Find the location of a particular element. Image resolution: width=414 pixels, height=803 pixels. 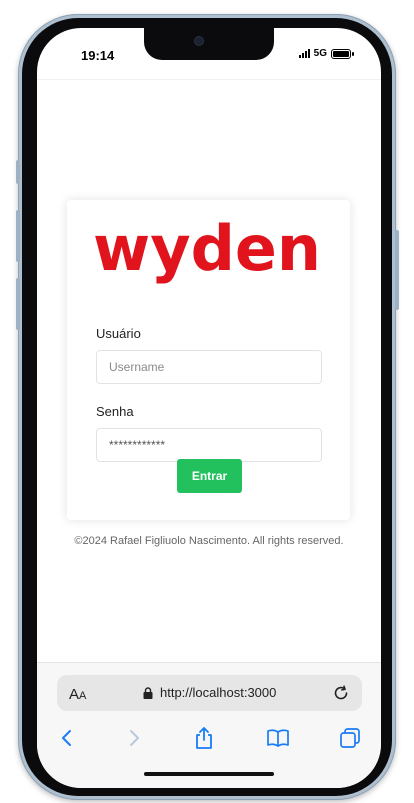

wyden-logo: wyden is located at coordinates (207, 253).